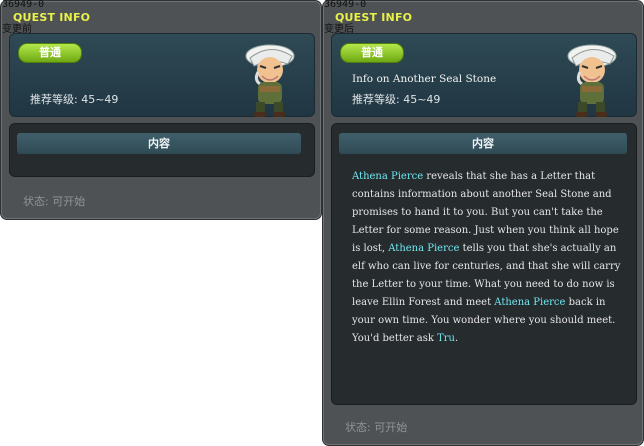  I want to click on content-box: 内容, so click(162, 150).